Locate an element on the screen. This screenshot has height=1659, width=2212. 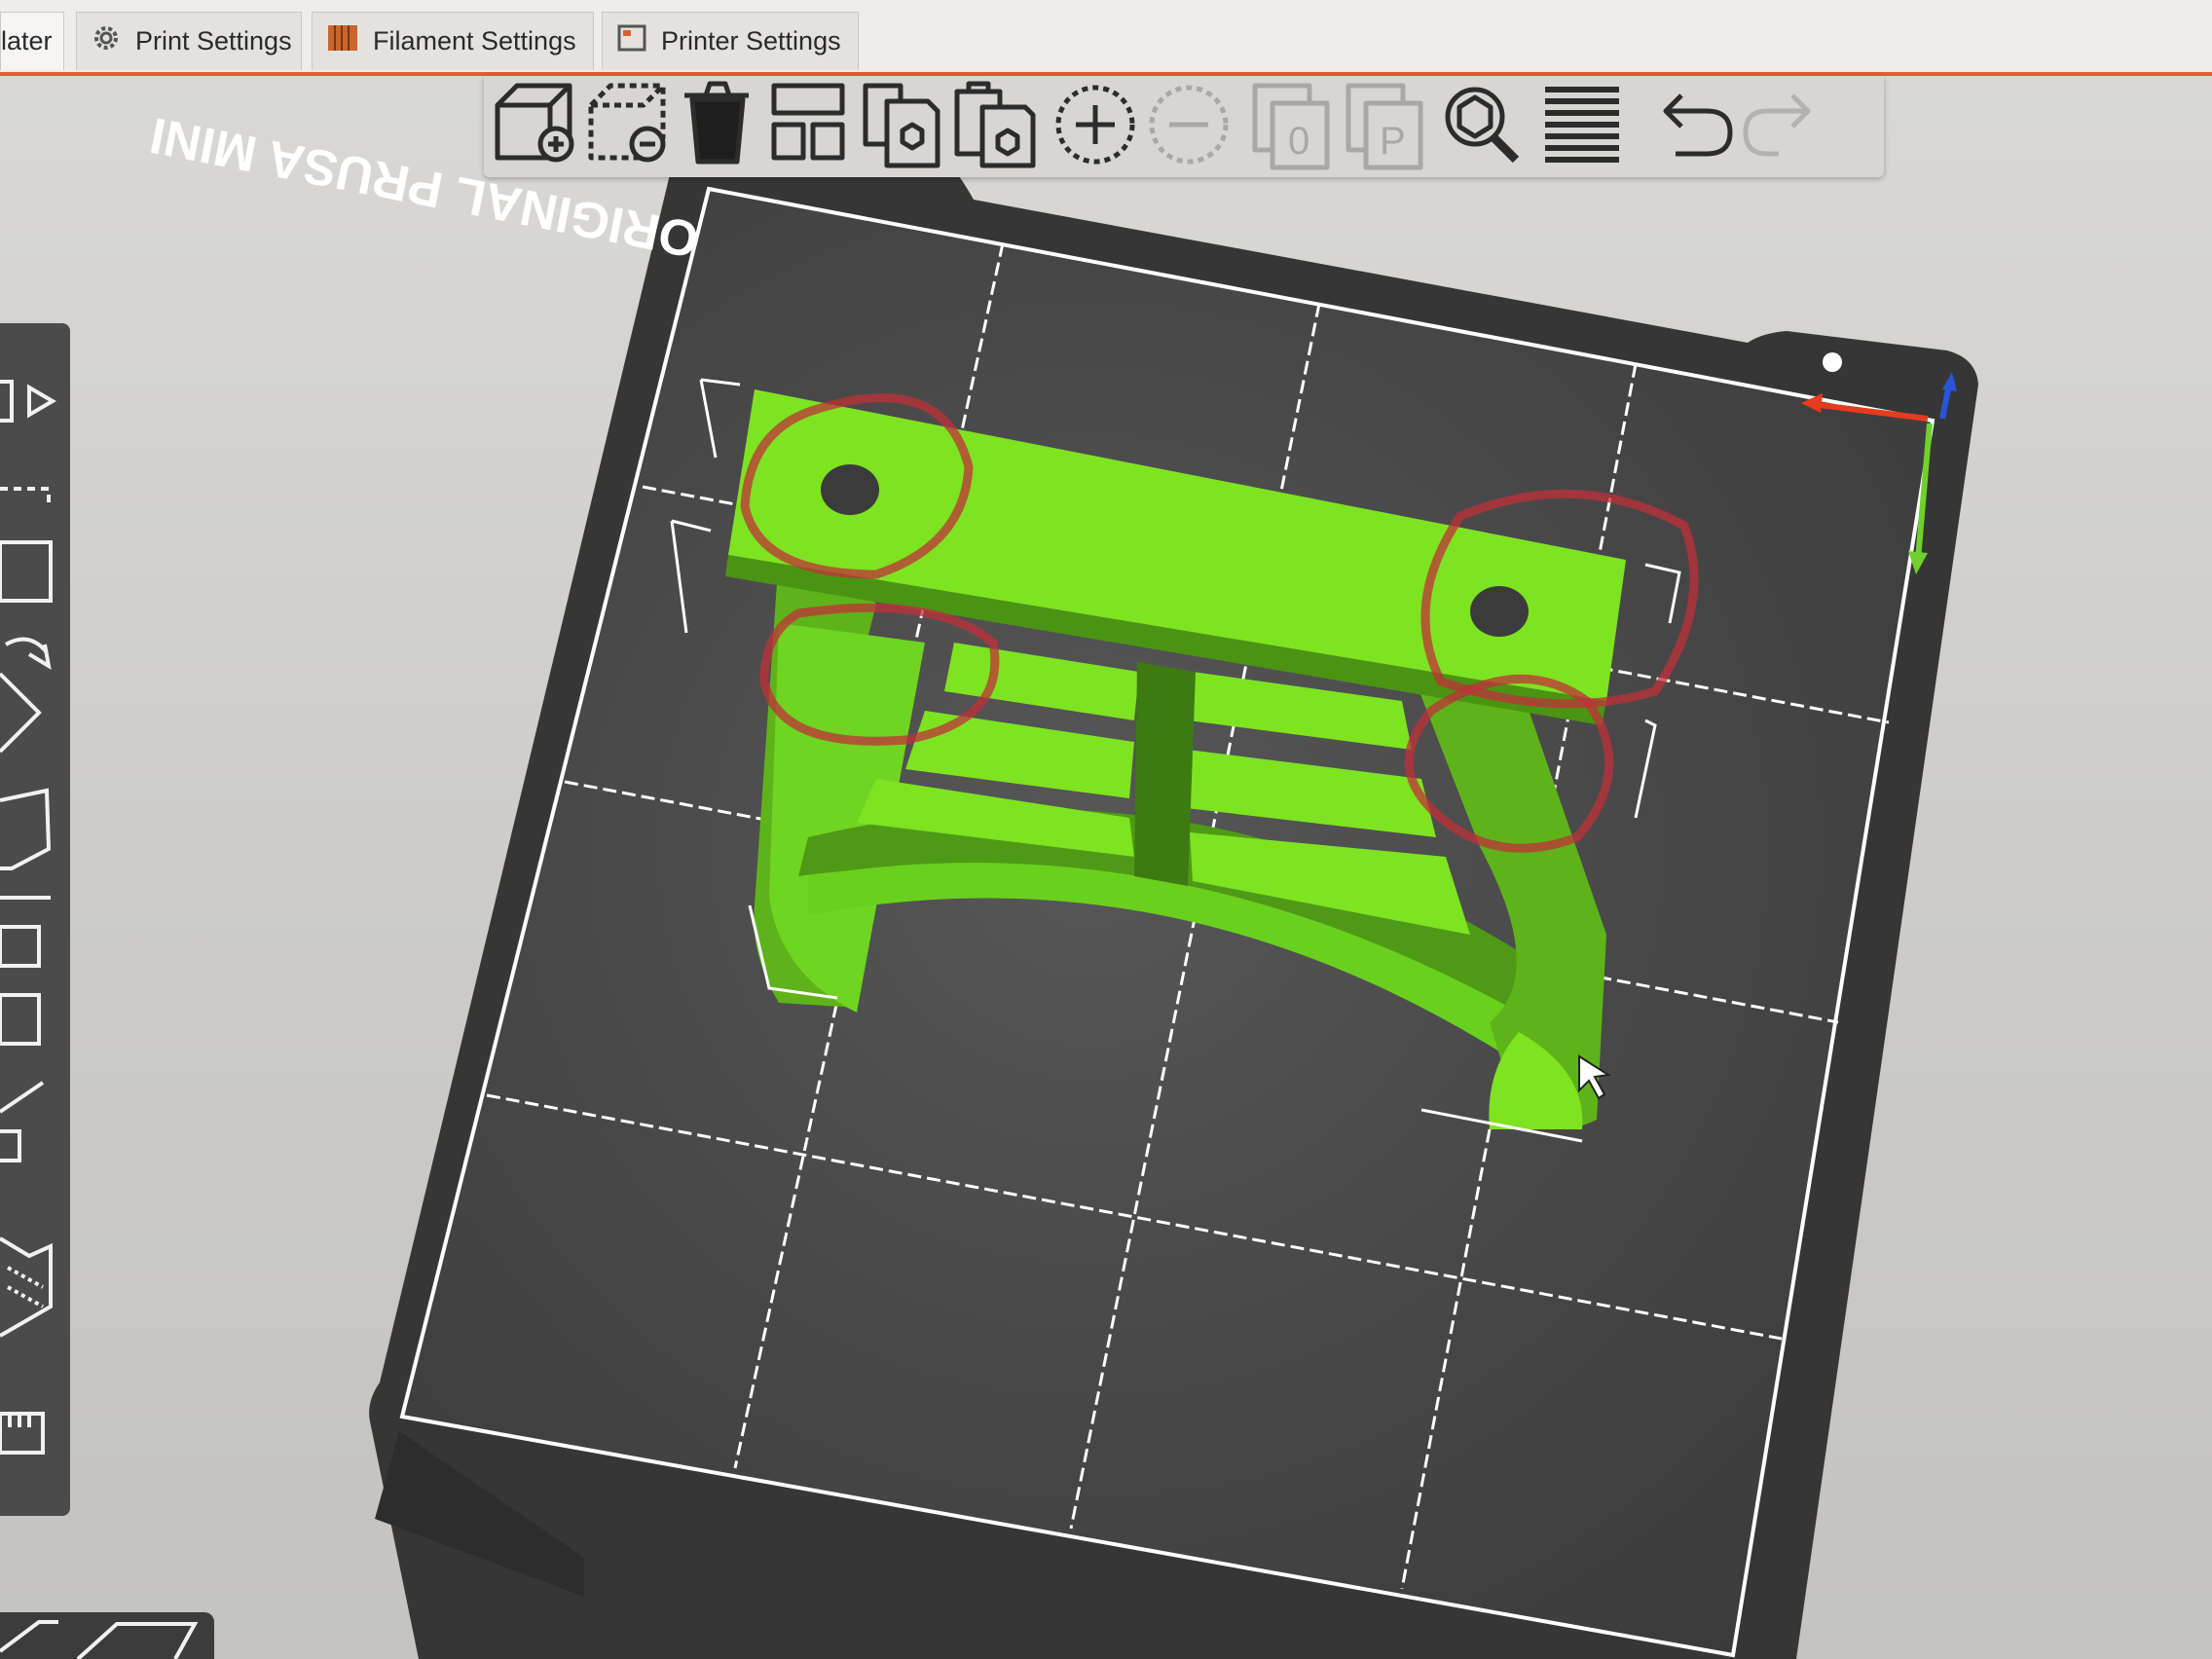
trash-icon is located at coordinates (716, 123).